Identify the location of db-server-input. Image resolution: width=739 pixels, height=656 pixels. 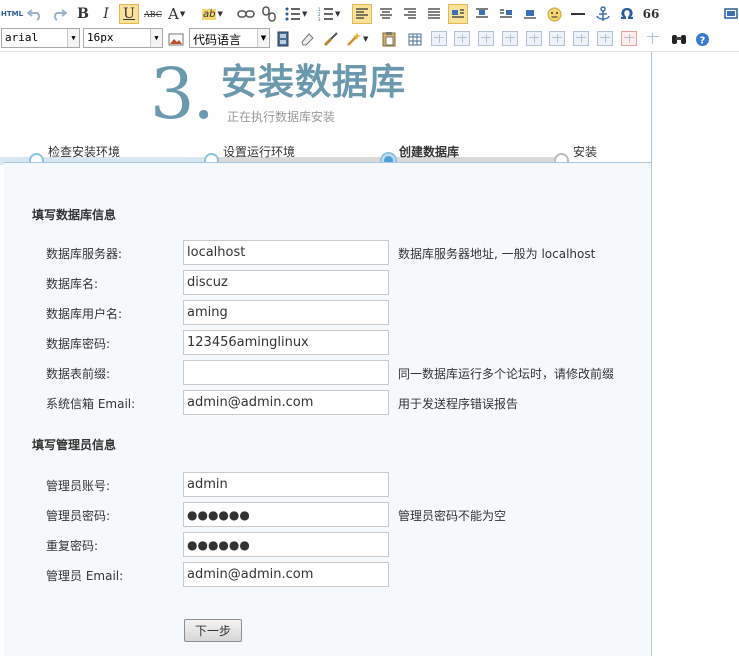
(286, 252).